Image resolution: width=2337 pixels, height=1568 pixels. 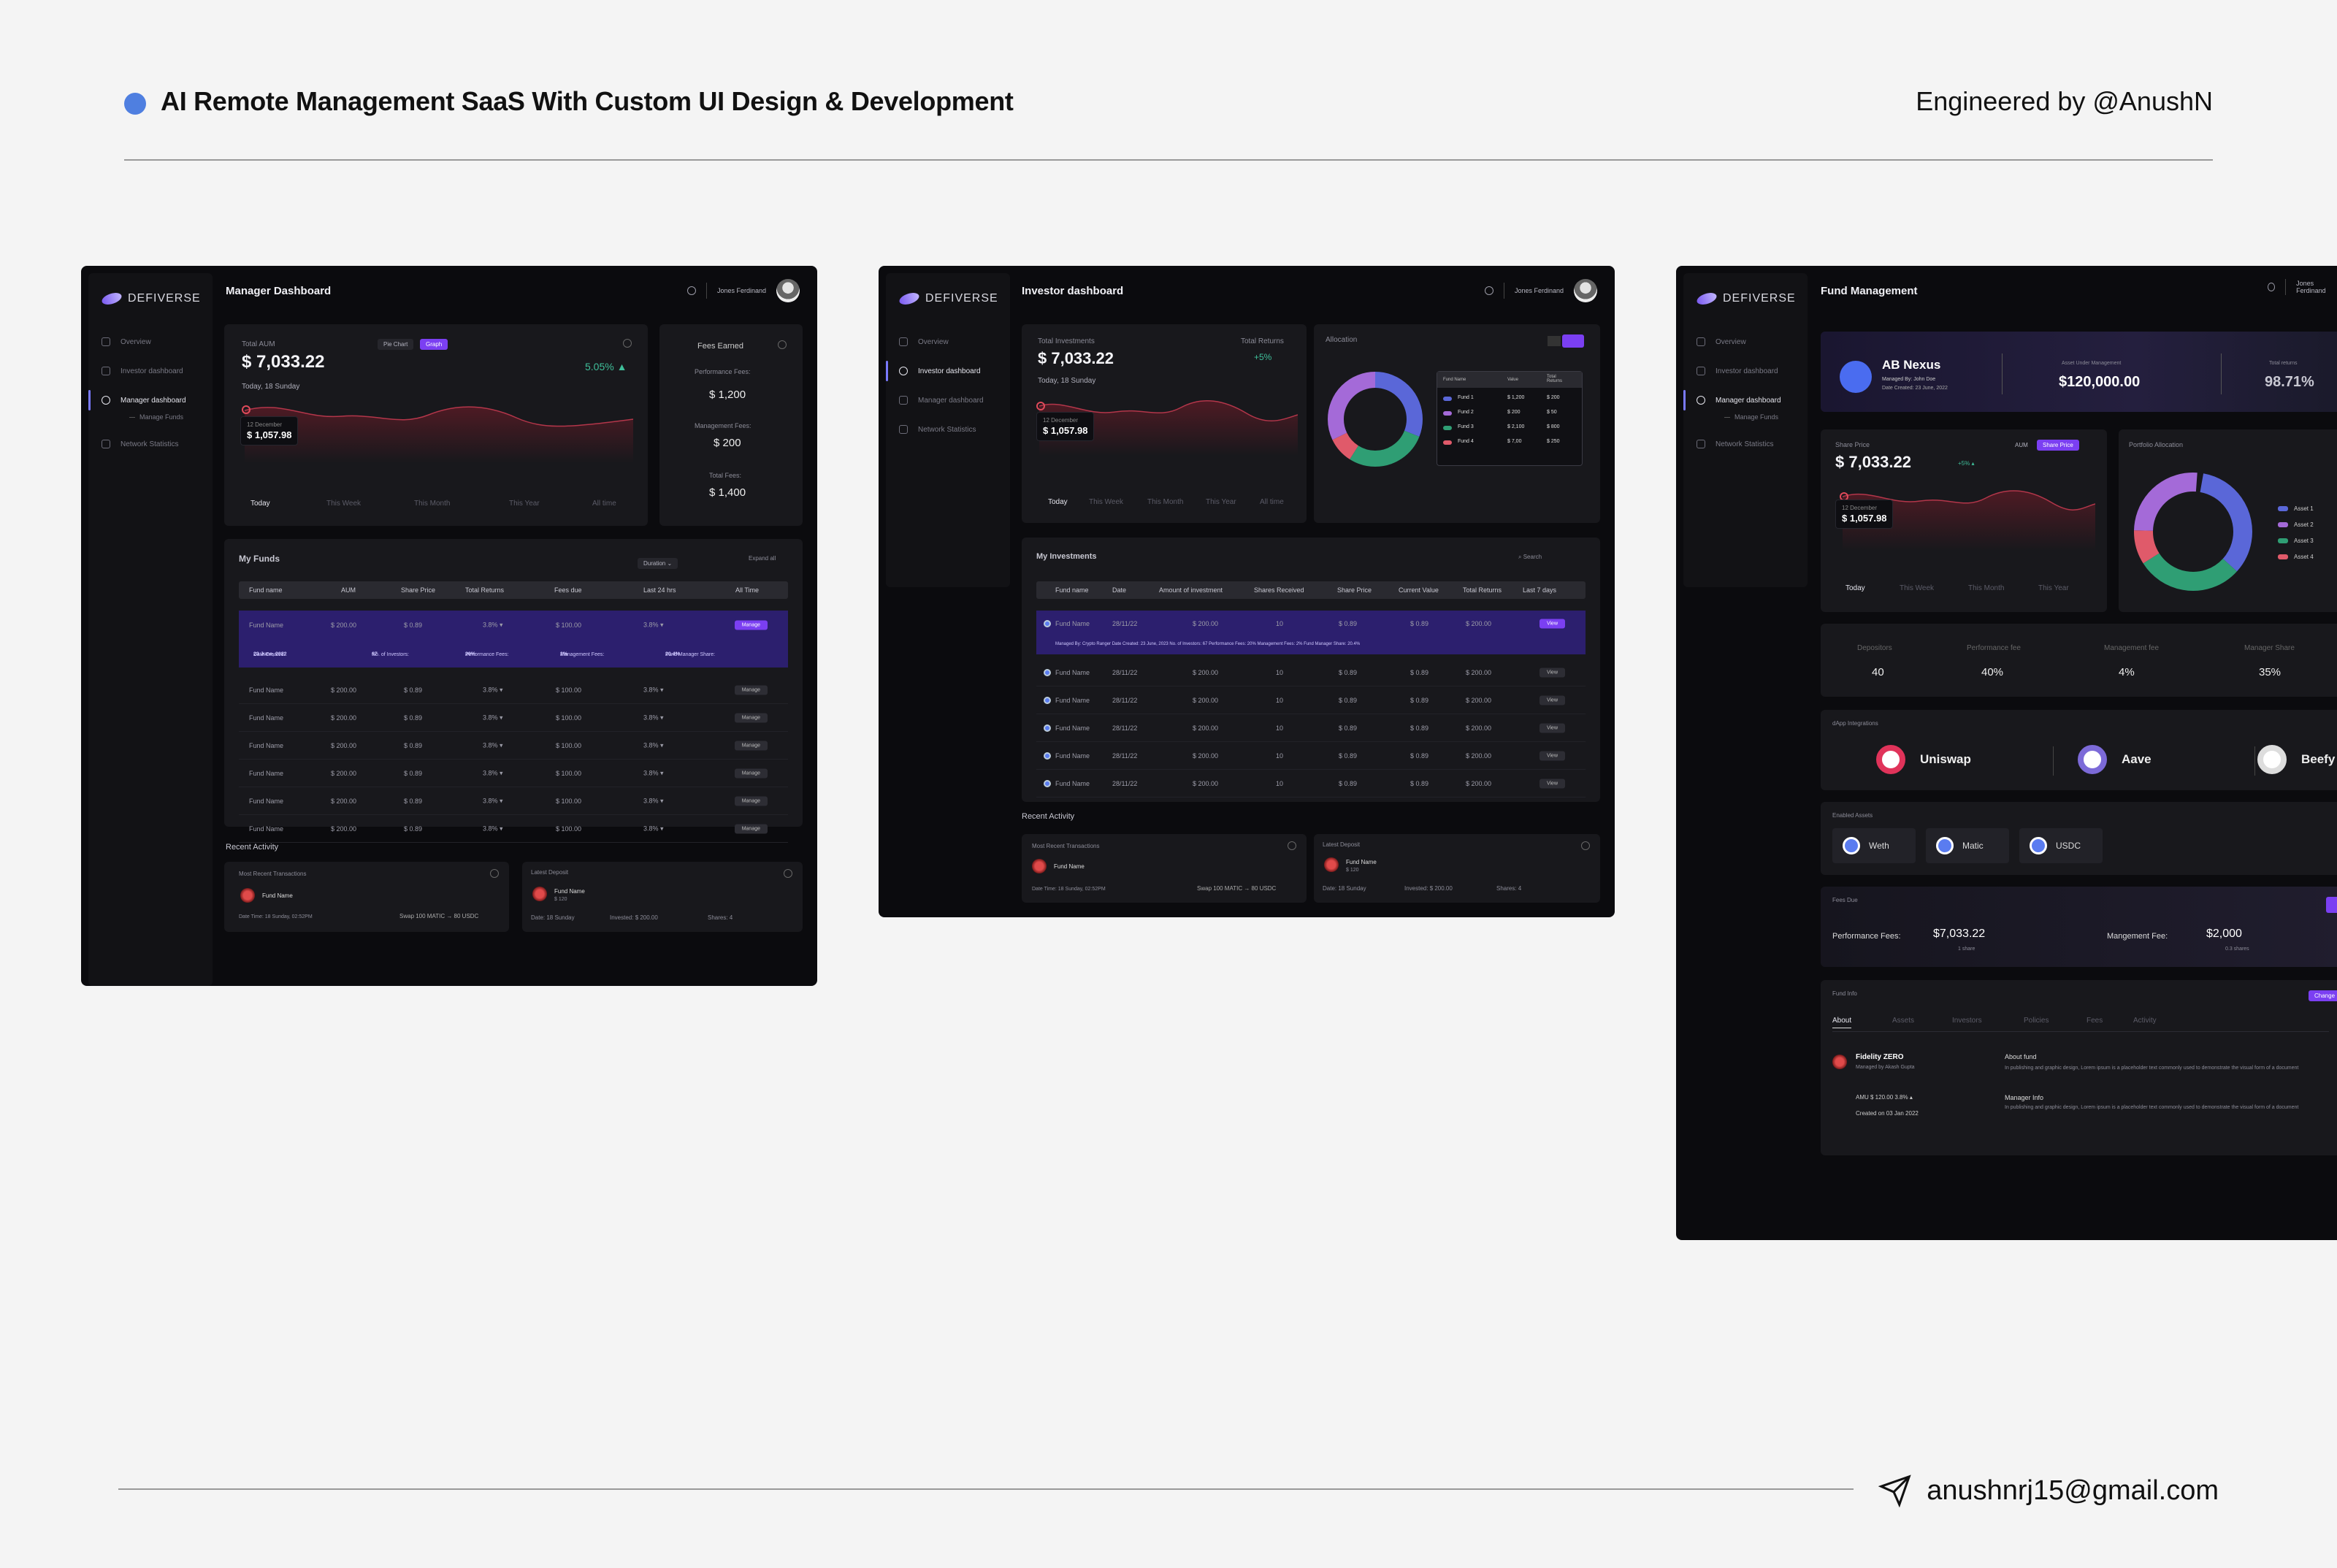 What do you see at coordinates (2323, 995) in the screenshot?
I see `change-button: Change` at bounding box center [2323, 995].